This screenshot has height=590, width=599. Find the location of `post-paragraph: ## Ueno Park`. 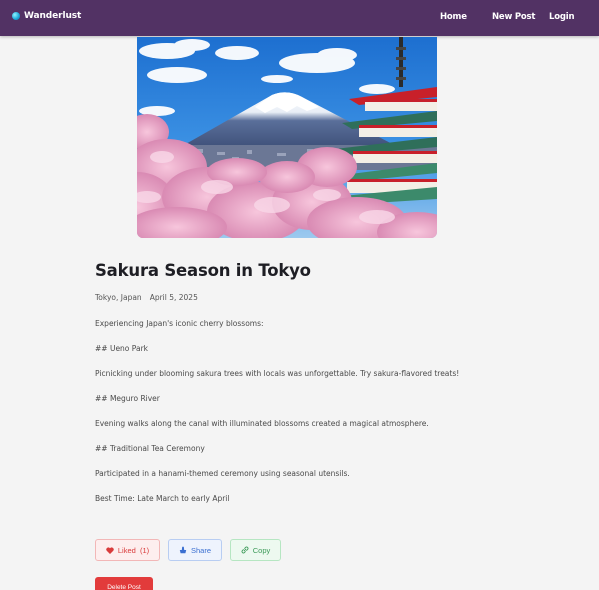

post-paragraph: ## Ueno Park is located at coordinates (121, 348).